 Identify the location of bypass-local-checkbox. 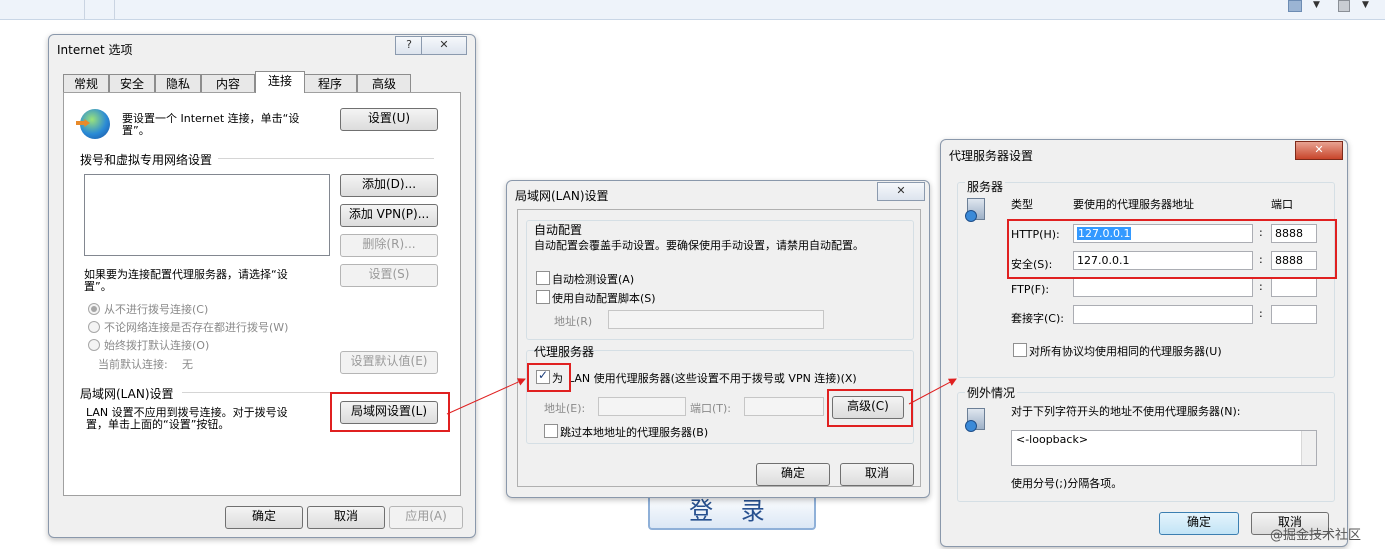
(551, 431).